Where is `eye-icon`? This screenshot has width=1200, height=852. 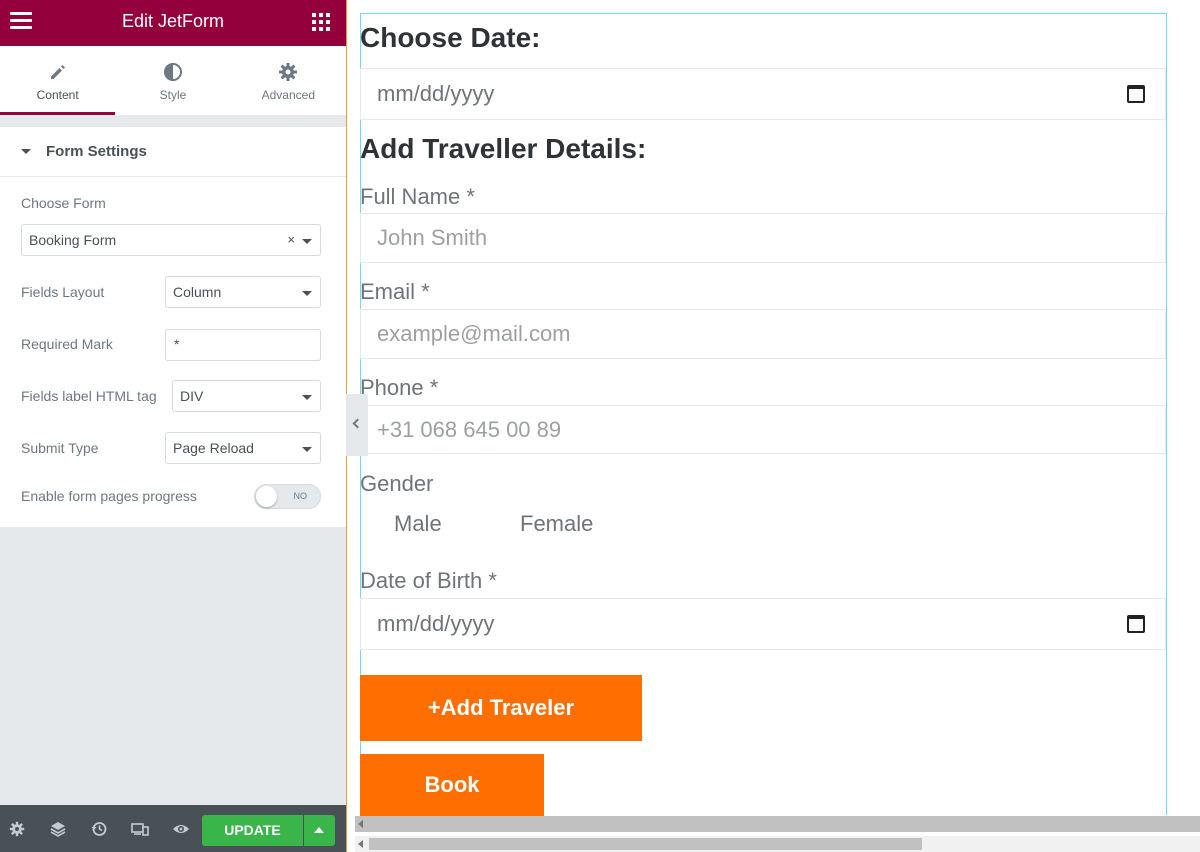 eye-icon is located at coordinates (181, 829).